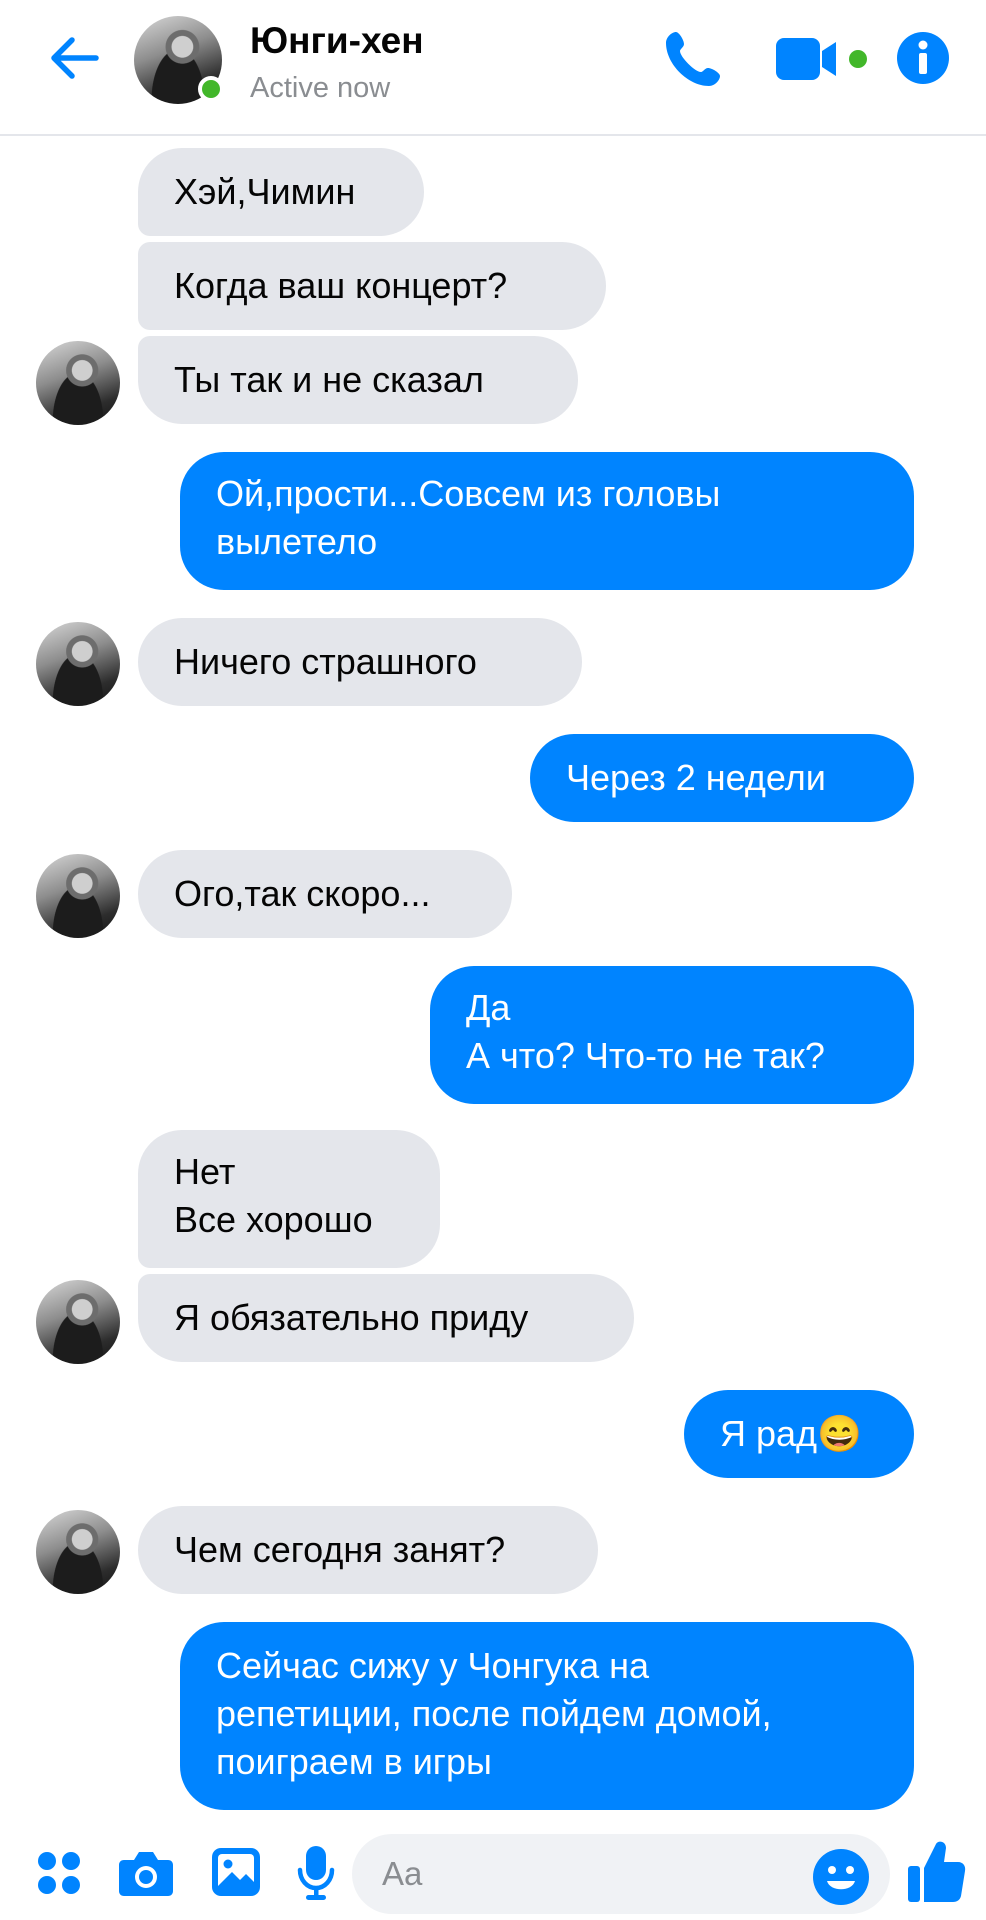 This screenshot has width=986, height=1920. I want to click on message-input, so click(621, 1874).